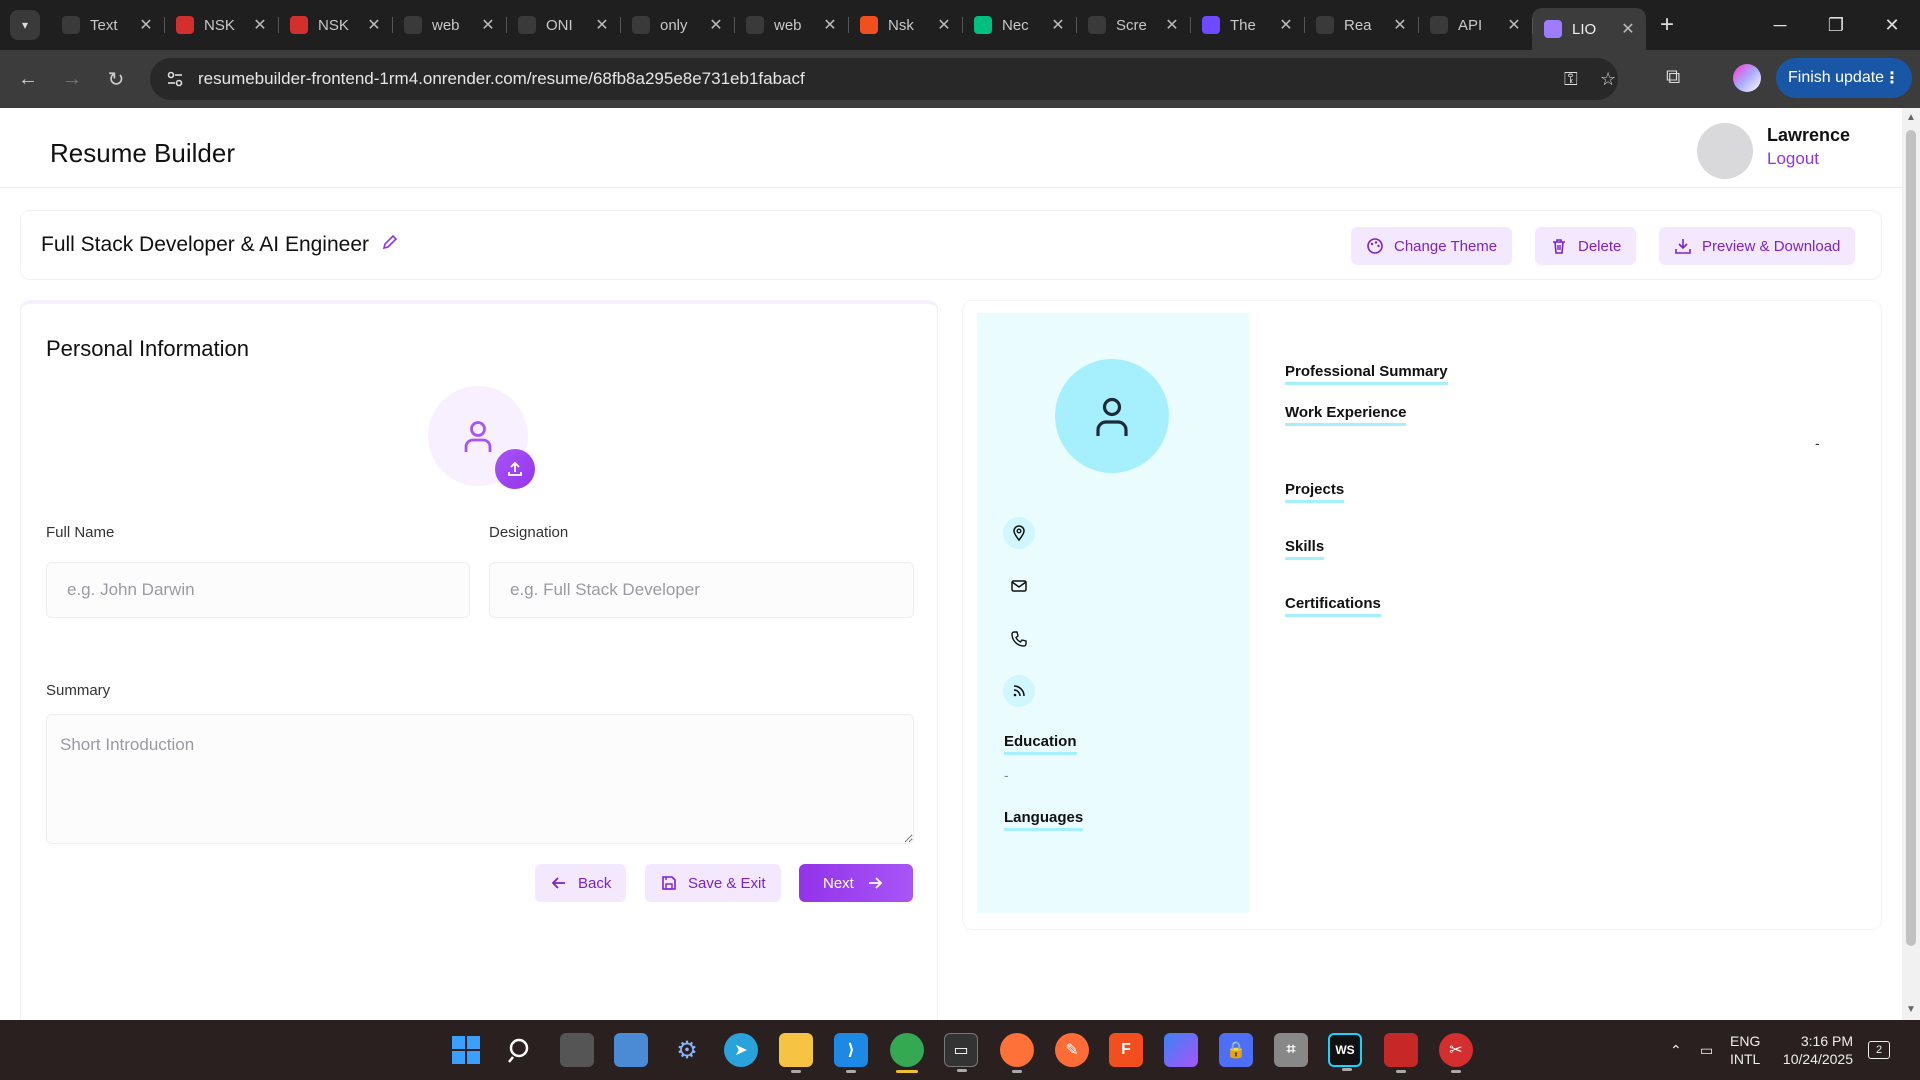 Image resolution: width=1920 pixels, height=1080 pixels. Describe the element at coordinates (521, 1050) in the screenshot. I see `search-icon` at that location.